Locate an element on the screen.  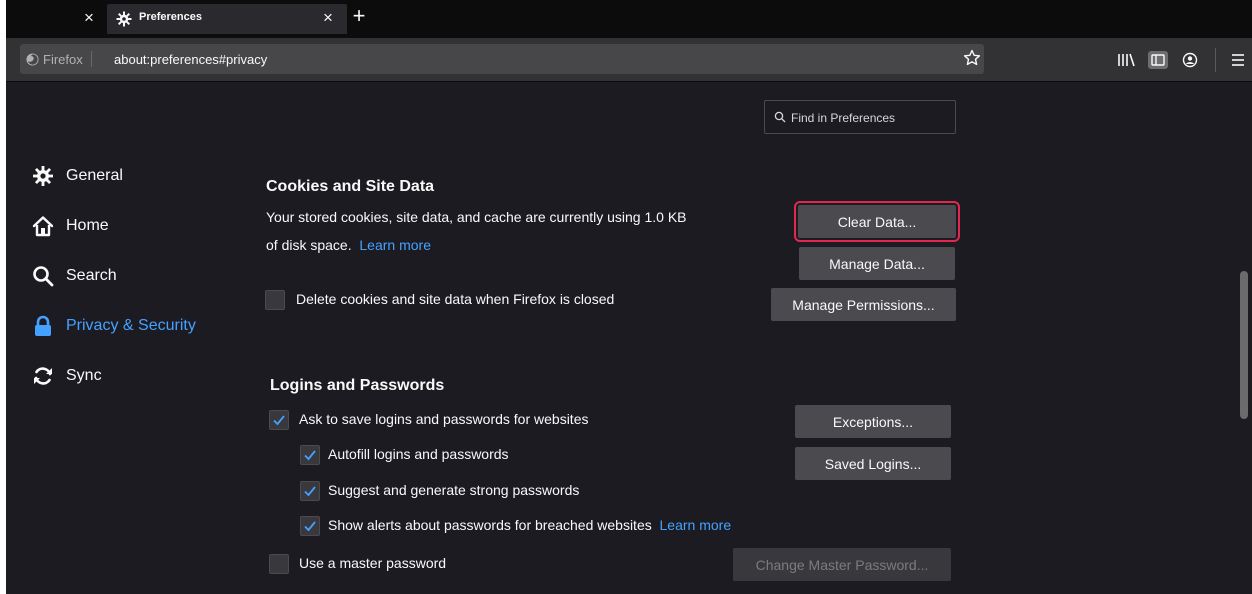
firefox-icon is located at coordinates (32, 59).